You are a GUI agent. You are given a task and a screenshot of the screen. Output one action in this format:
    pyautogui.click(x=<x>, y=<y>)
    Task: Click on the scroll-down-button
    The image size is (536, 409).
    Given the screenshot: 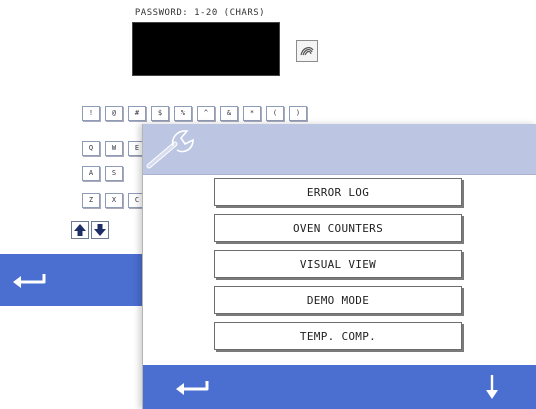 What is the action you would take?
    pyautogui.click(x=492, y=389)
    